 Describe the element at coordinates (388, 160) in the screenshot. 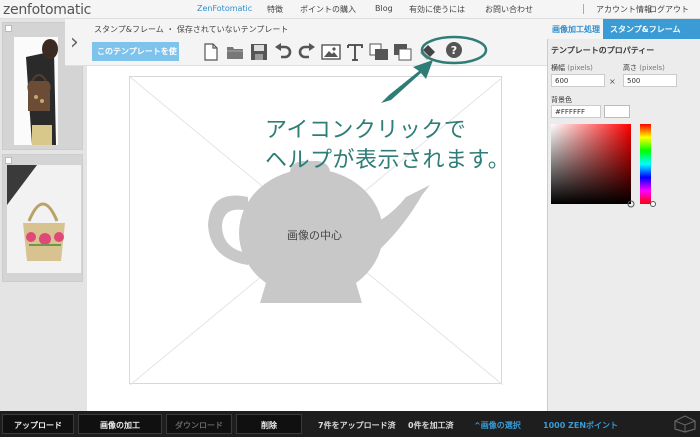

I see `annotation-line-2: ヘルプが表示されます。` at that location.